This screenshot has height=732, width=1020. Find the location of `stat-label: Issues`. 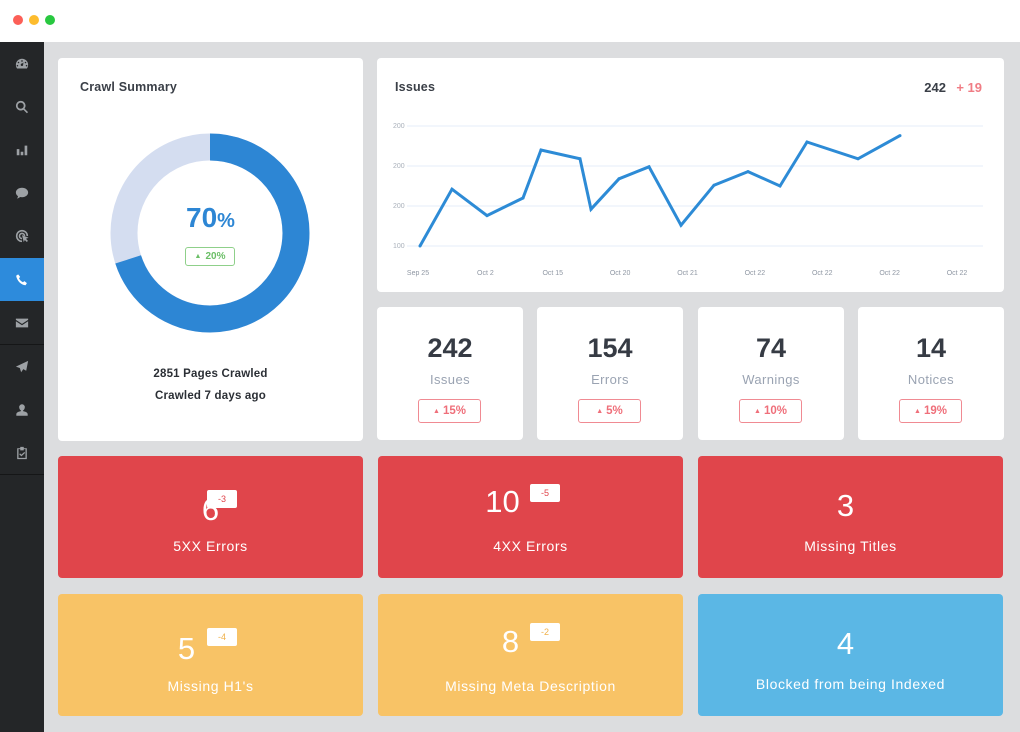

stat-label: Issues is located at coordinates (450, 379).